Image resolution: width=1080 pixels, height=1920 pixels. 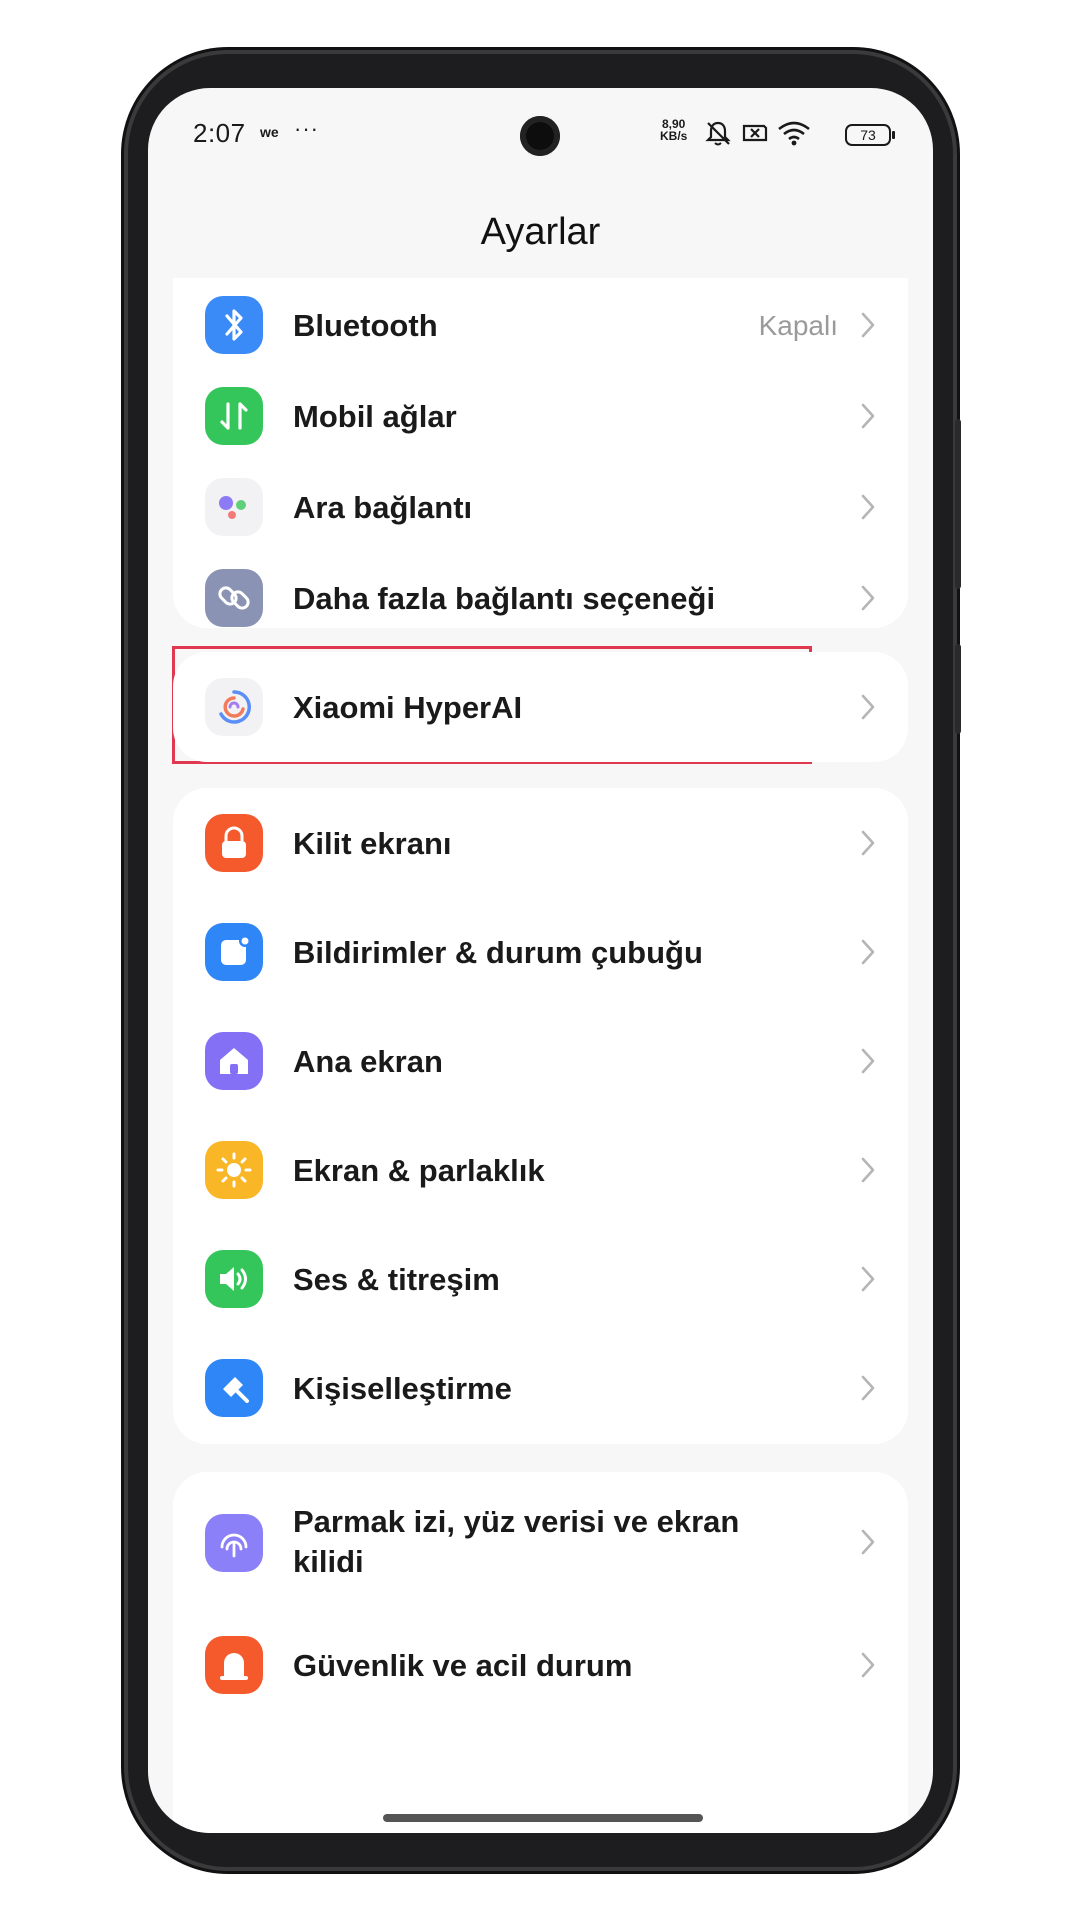 I want to click on connect-dots-icon, so click(x=234, y=507).